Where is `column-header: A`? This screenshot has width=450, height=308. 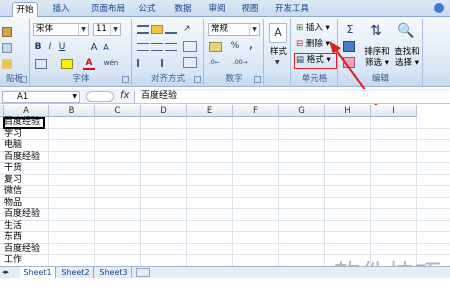
column-header: A is located at coordinates (26, 111).